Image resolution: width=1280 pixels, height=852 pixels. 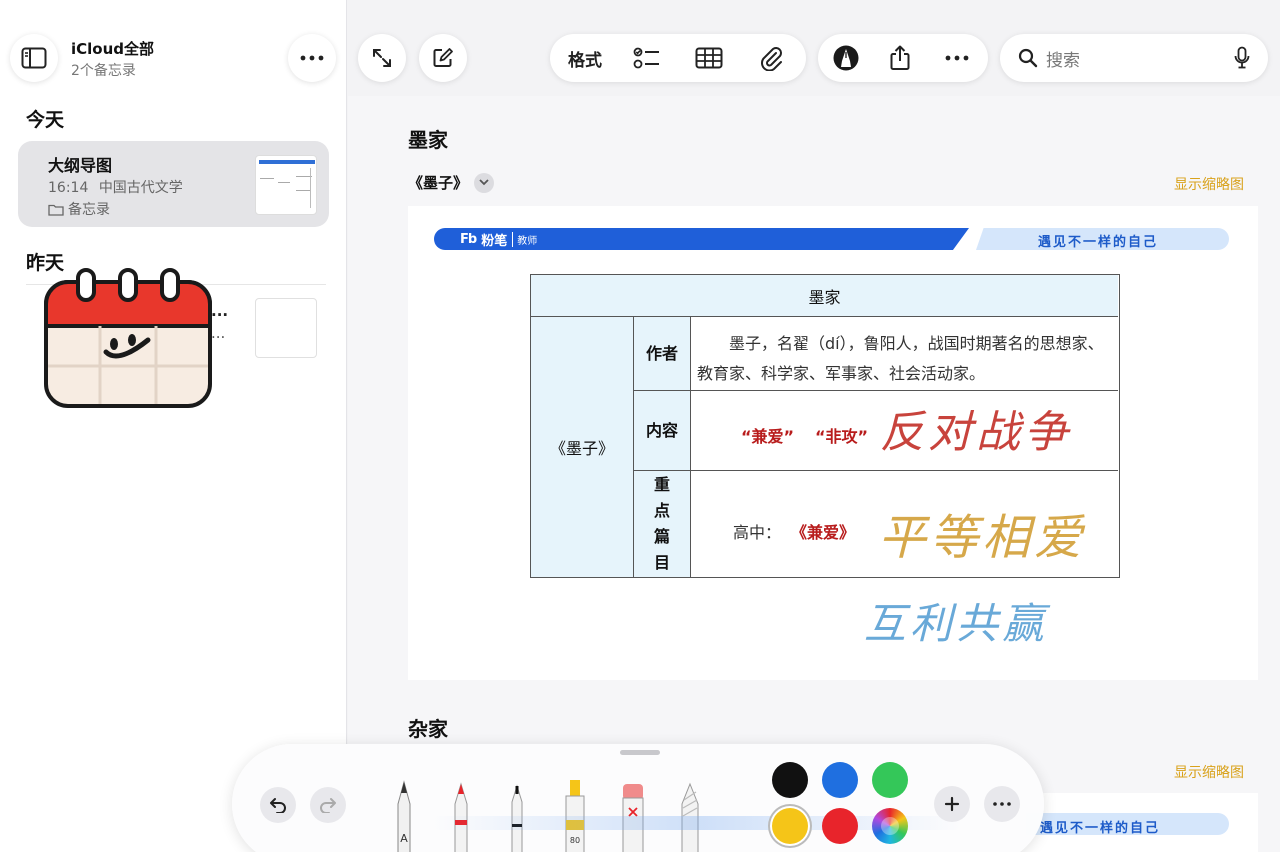 I want to click on redo-icon, so click(x=328, y=805).